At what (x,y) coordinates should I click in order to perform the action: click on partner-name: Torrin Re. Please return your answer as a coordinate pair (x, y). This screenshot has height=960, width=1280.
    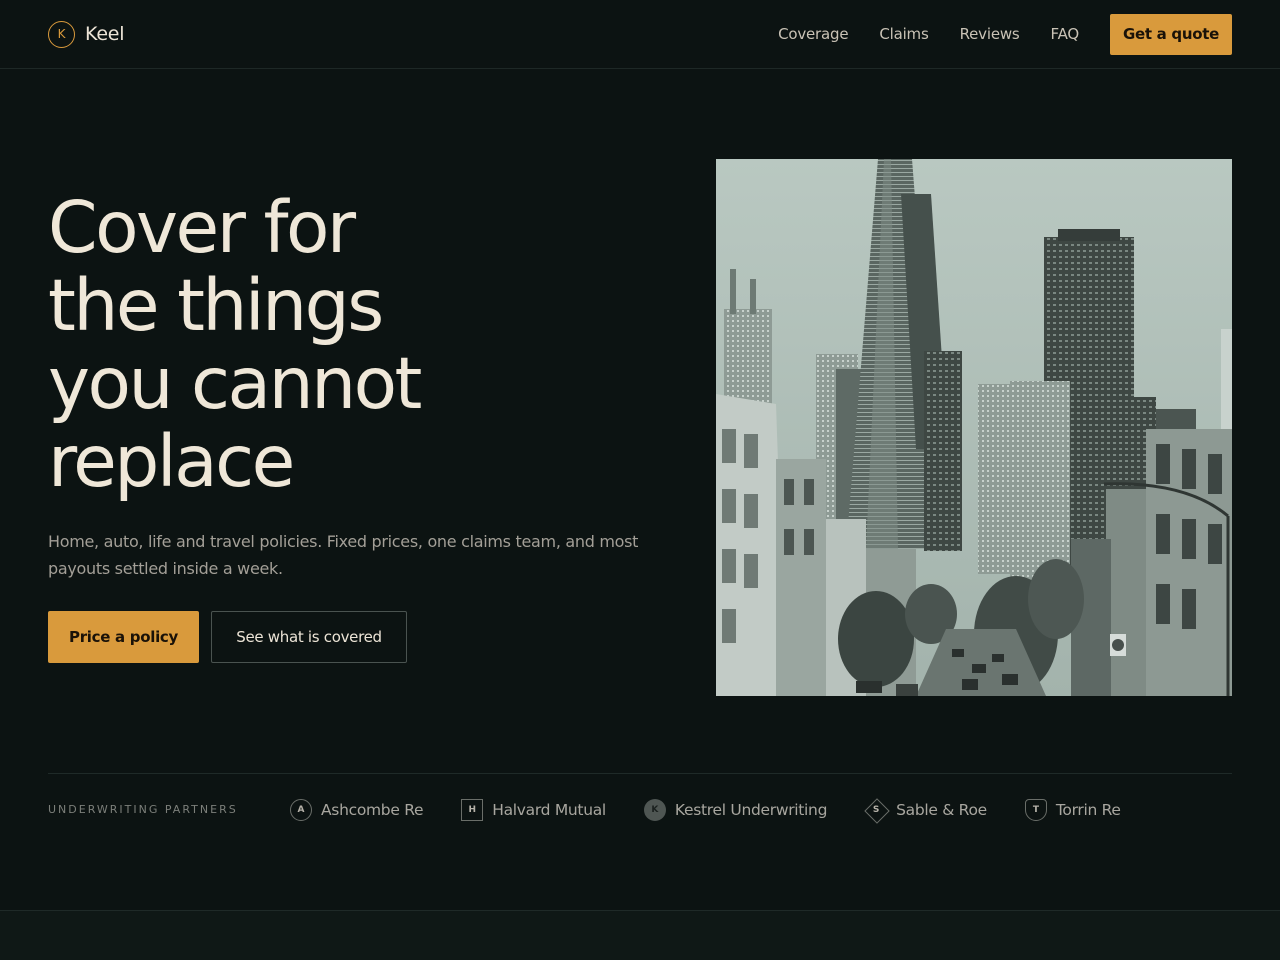
    Looking at the image, I should click on (1088, 809).